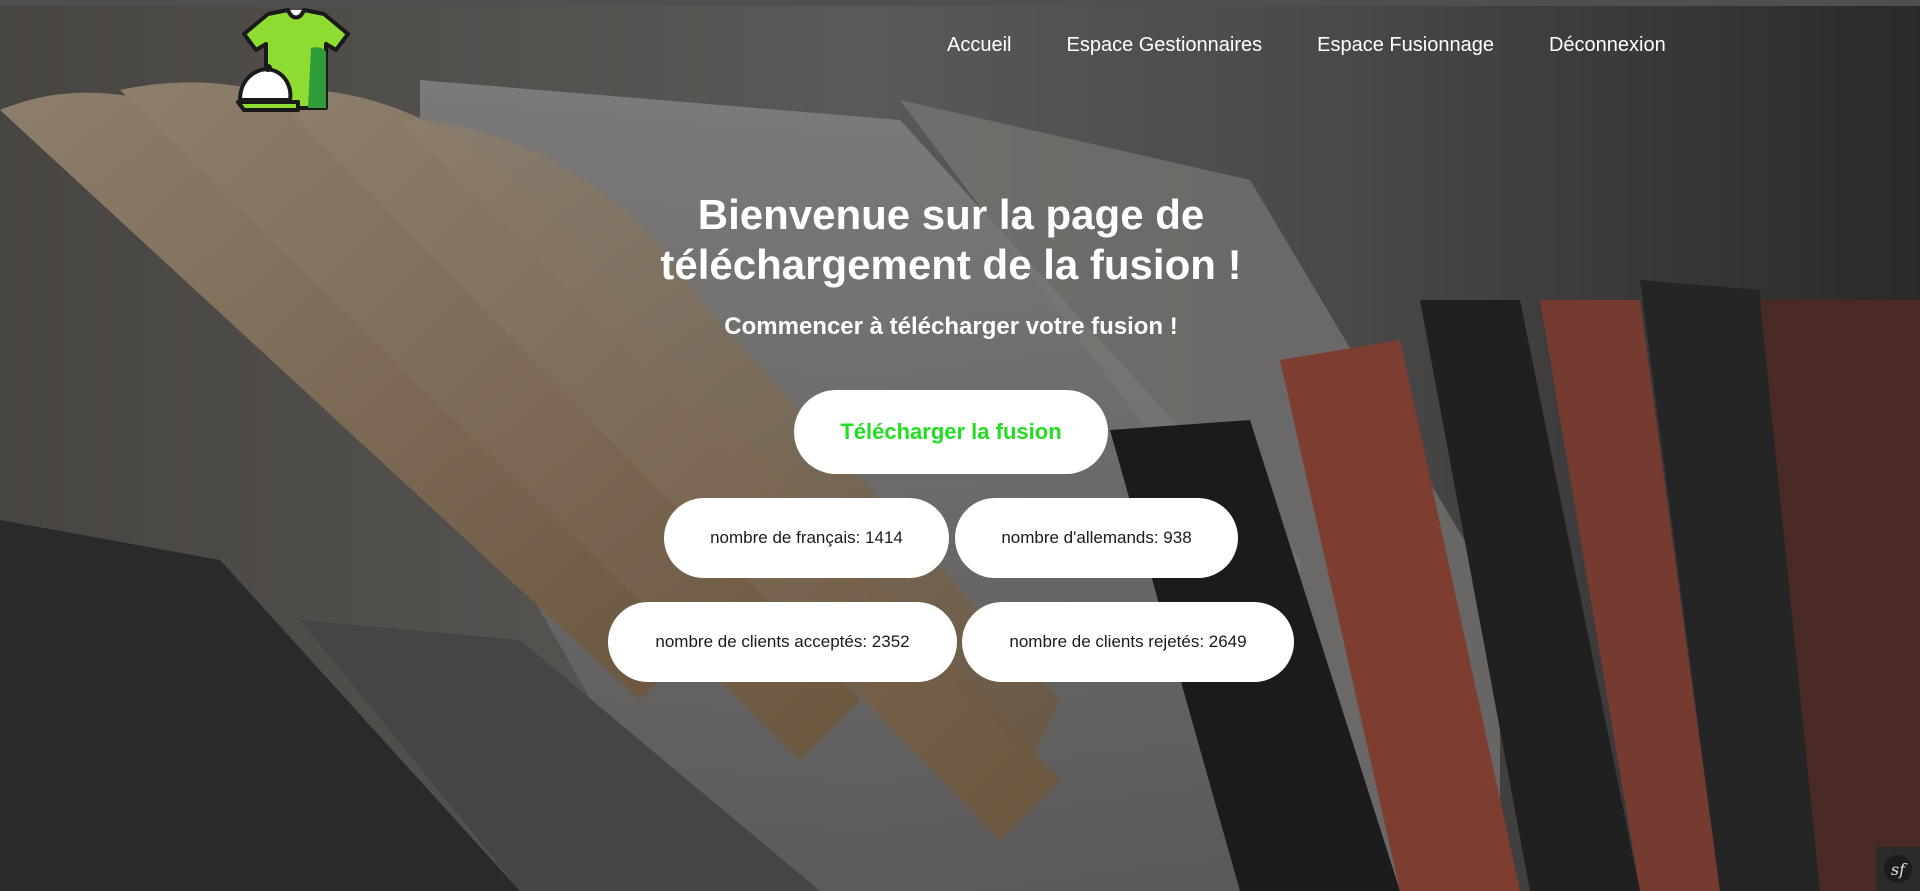  I want to click on symfony-toolbar-toggle: sf, so click(1898, 869).